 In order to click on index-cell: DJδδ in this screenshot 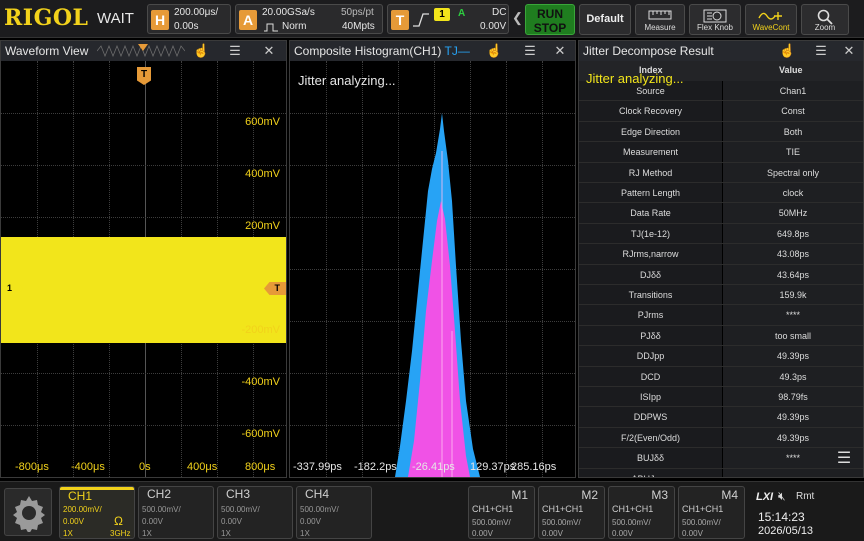, I will do `click(650, 274)`.